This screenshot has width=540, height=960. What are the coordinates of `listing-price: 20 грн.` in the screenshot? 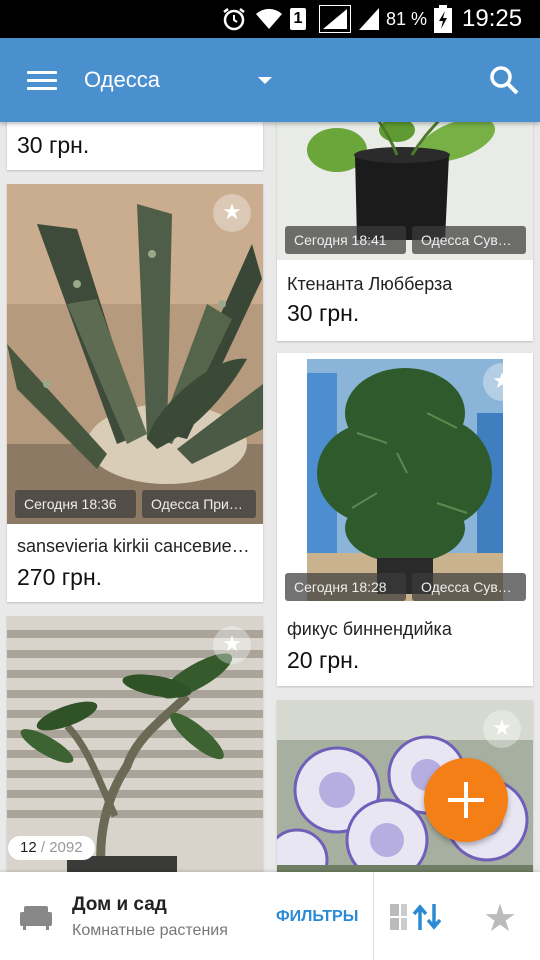 It's located at (323, 660).